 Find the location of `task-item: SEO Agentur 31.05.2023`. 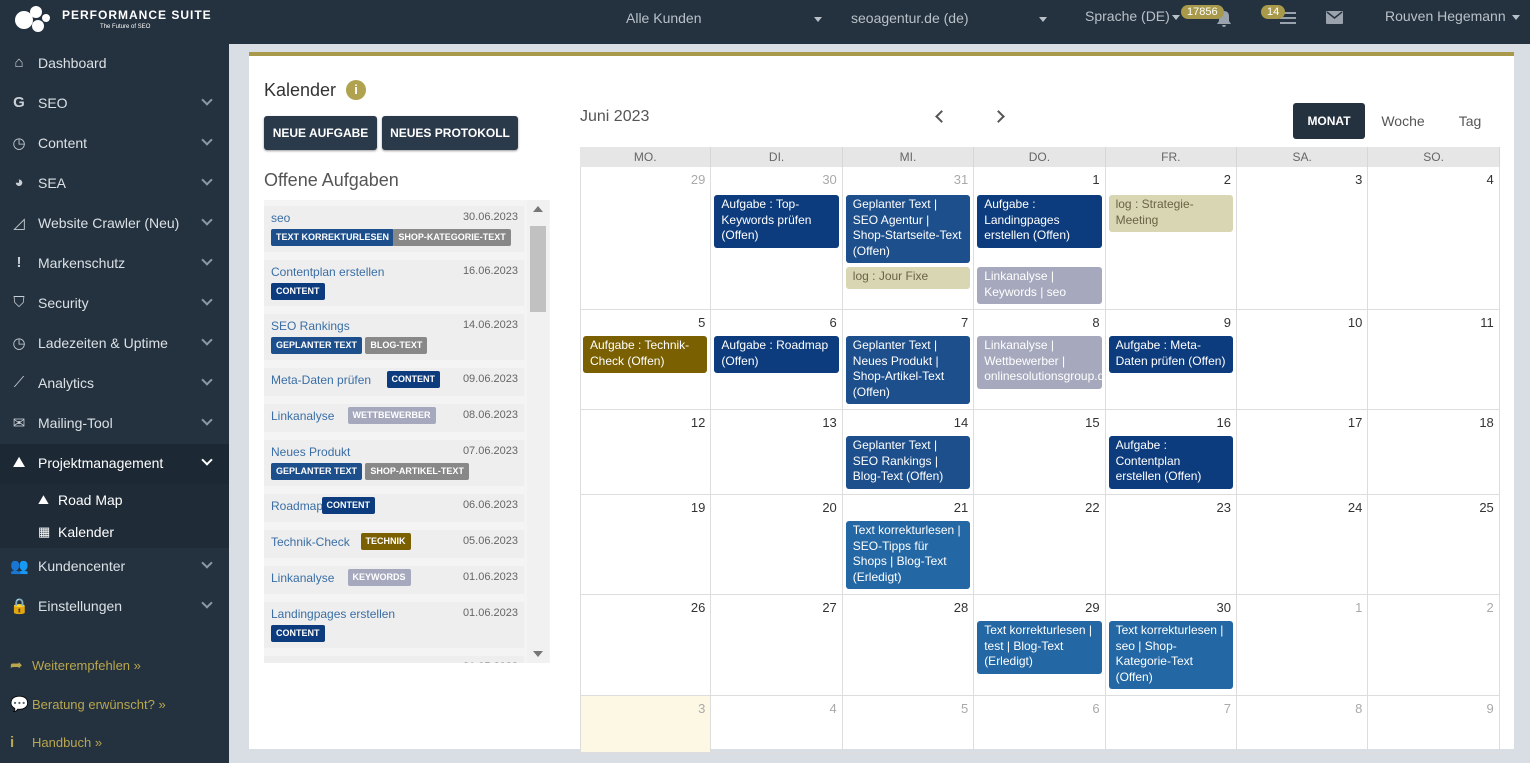

task-item: SEO Agentur 31.05.2023 is located at coordinates (394, 659).